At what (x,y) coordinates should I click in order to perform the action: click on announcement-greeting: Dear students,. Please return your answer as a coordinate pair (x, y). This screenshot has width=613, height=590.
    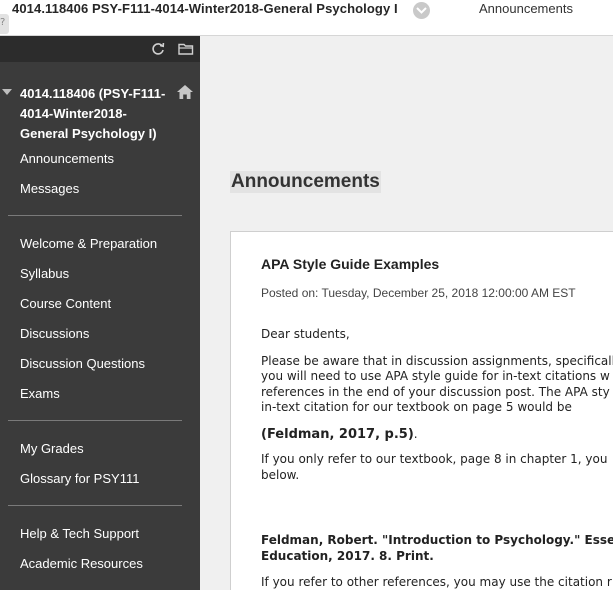
    Looking at the image, I should click on (305, 334).